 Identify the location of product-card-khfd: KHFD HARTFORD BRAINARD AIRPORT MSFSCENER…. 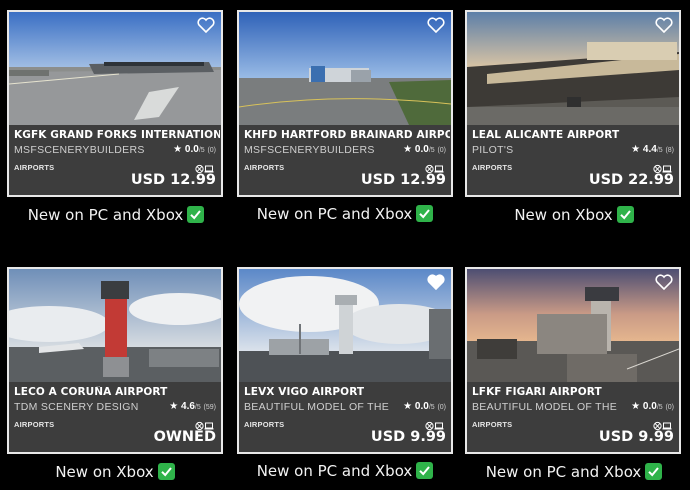
(345, 103).